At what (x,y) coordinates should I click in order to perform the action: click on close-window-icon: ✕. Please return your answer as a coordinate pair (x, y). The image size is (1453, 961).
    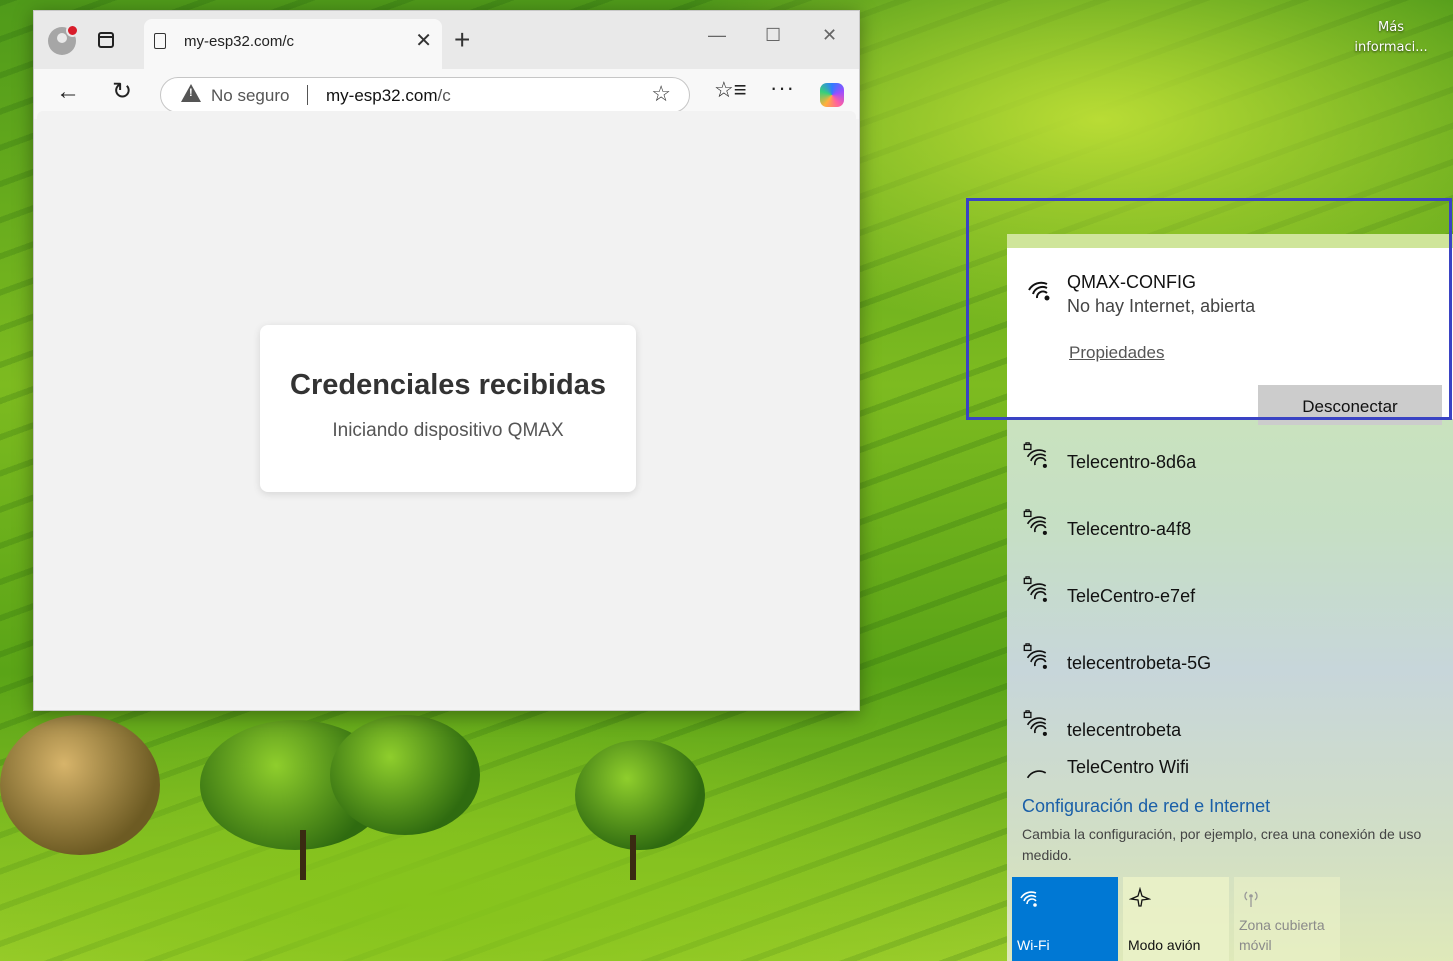
    Looking at the image, I should click on (829, 35).